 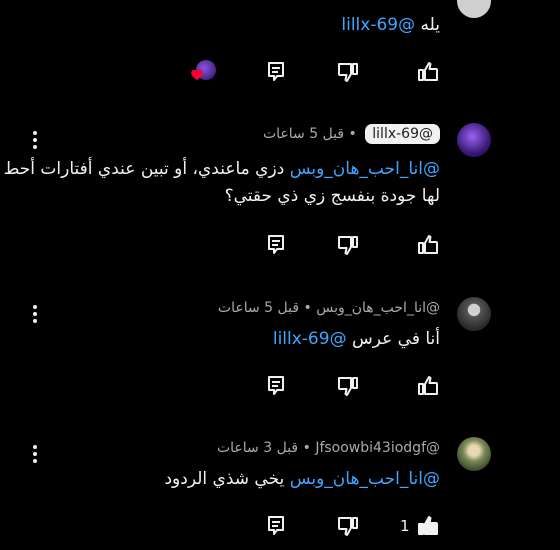 I want to click on creator-heart-badge, so click(x=204, y=72).